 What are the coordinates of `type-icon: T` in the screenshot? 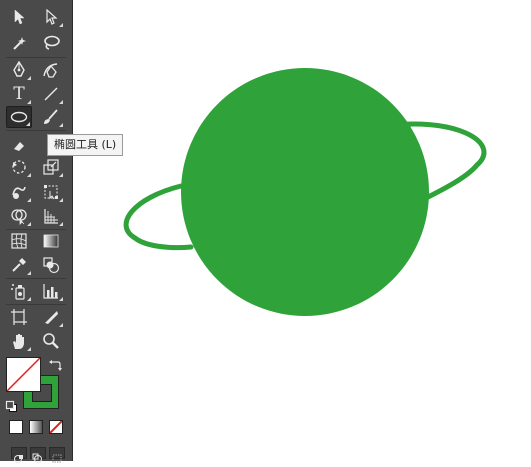 It's located at (19, 94).